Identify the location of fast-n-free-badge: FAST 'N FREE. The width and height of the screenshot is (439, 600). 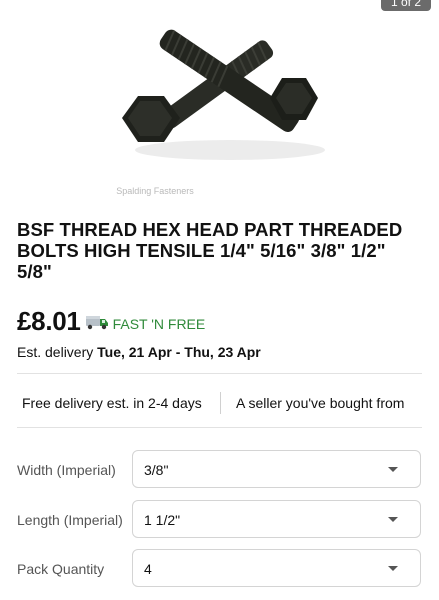
(159, 324).